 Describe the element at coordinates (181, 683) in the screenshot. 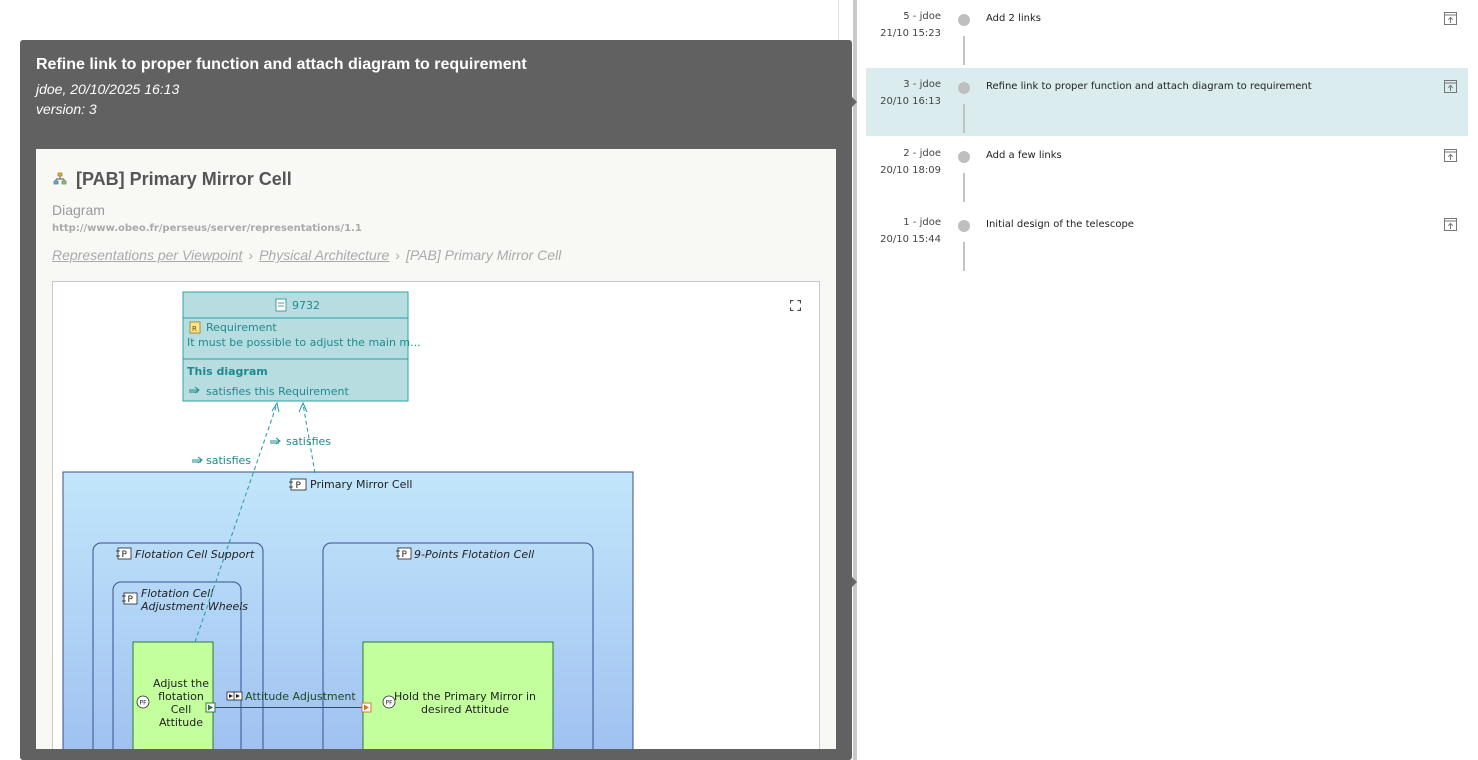

I see `function-label-line: Adjust the` at that location.